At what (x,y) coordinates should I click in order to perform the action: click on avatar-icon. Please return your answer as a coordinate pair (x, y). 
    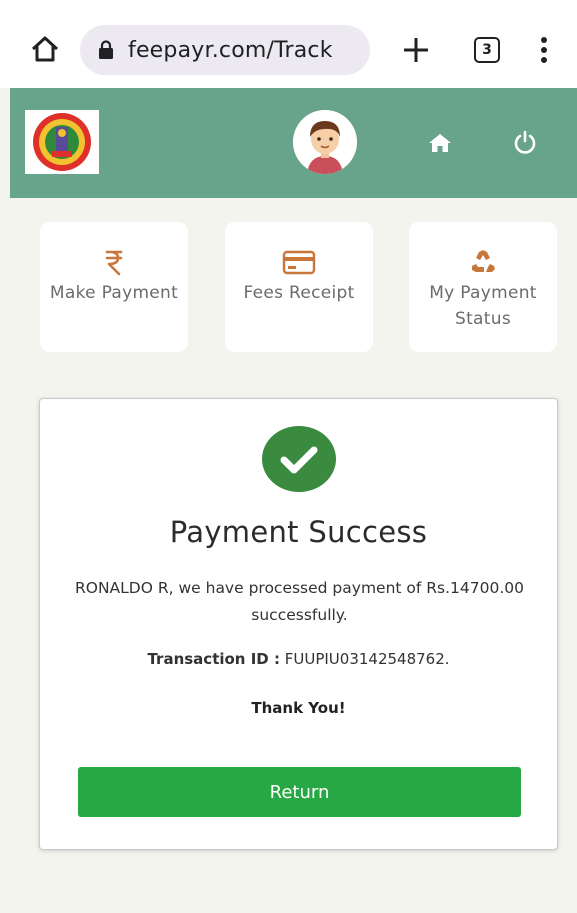
    Looking at the image, I should click on (325, 142).